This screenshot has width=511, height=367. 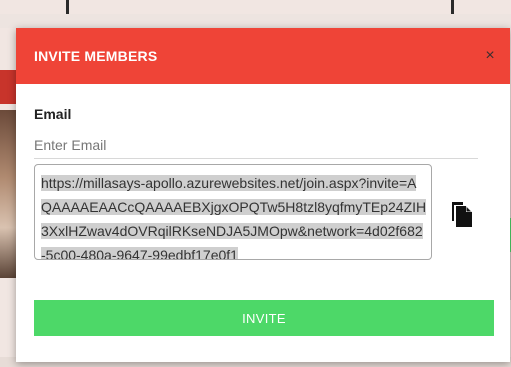 What do you see at coordinates (53, 114) in the screenshot?
I see `email-label: Email` at bounding box center [53, 114].